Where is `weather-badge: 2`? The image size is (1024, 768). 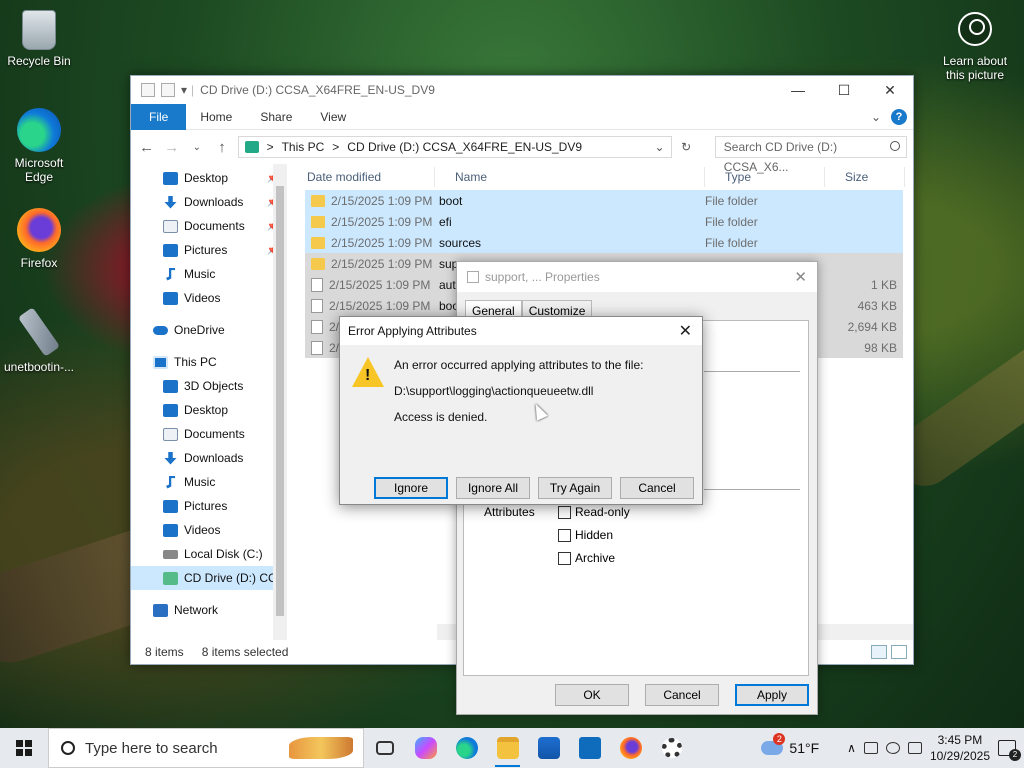 weather-badge: 2 is located at coordinates (779, 739).